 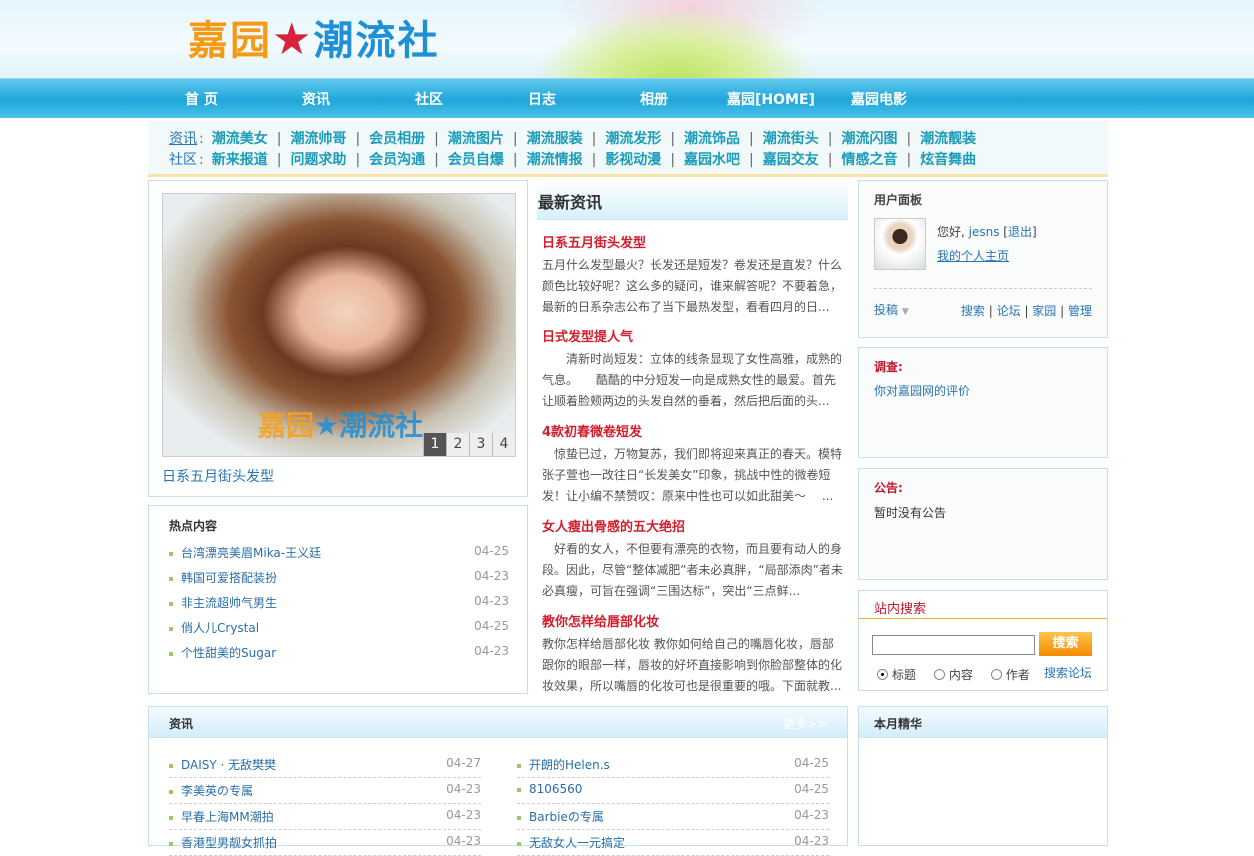 What do you see at coordinates (318, 160) in the screenshot?
I see `subnav-item: 问题求助` at bounding box center [318, 160].